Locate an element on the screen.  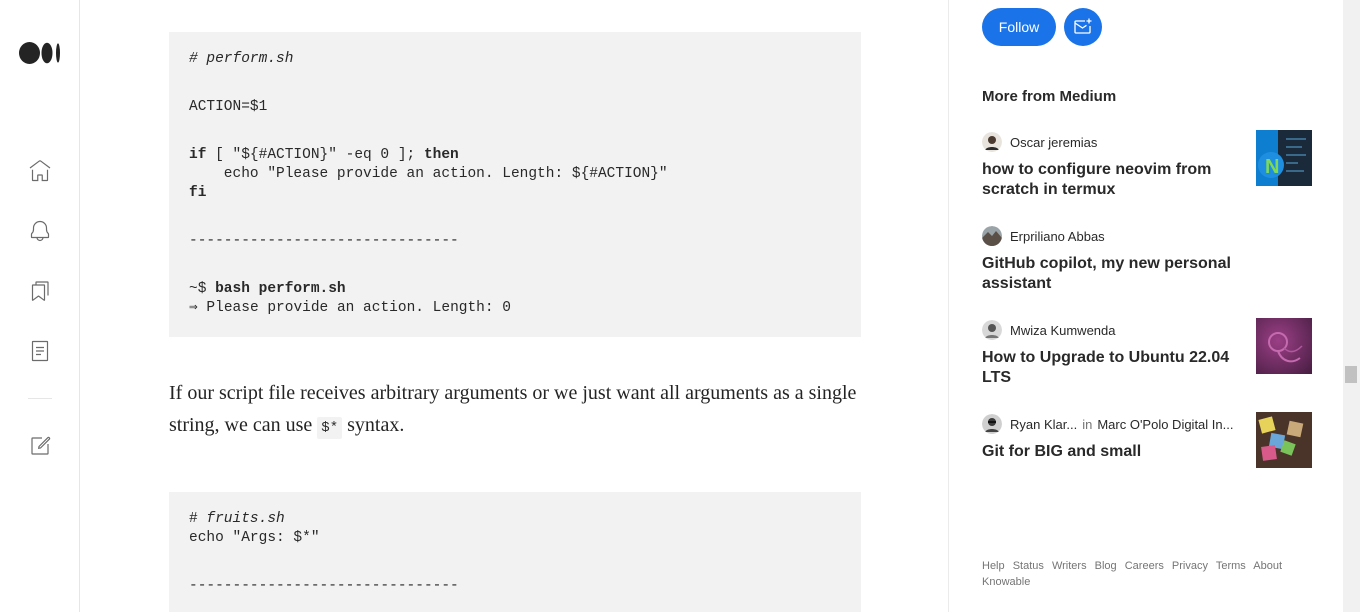
code-output: ⇒ Please provide an action. Length: 0 is located at coordinates (350, 308).